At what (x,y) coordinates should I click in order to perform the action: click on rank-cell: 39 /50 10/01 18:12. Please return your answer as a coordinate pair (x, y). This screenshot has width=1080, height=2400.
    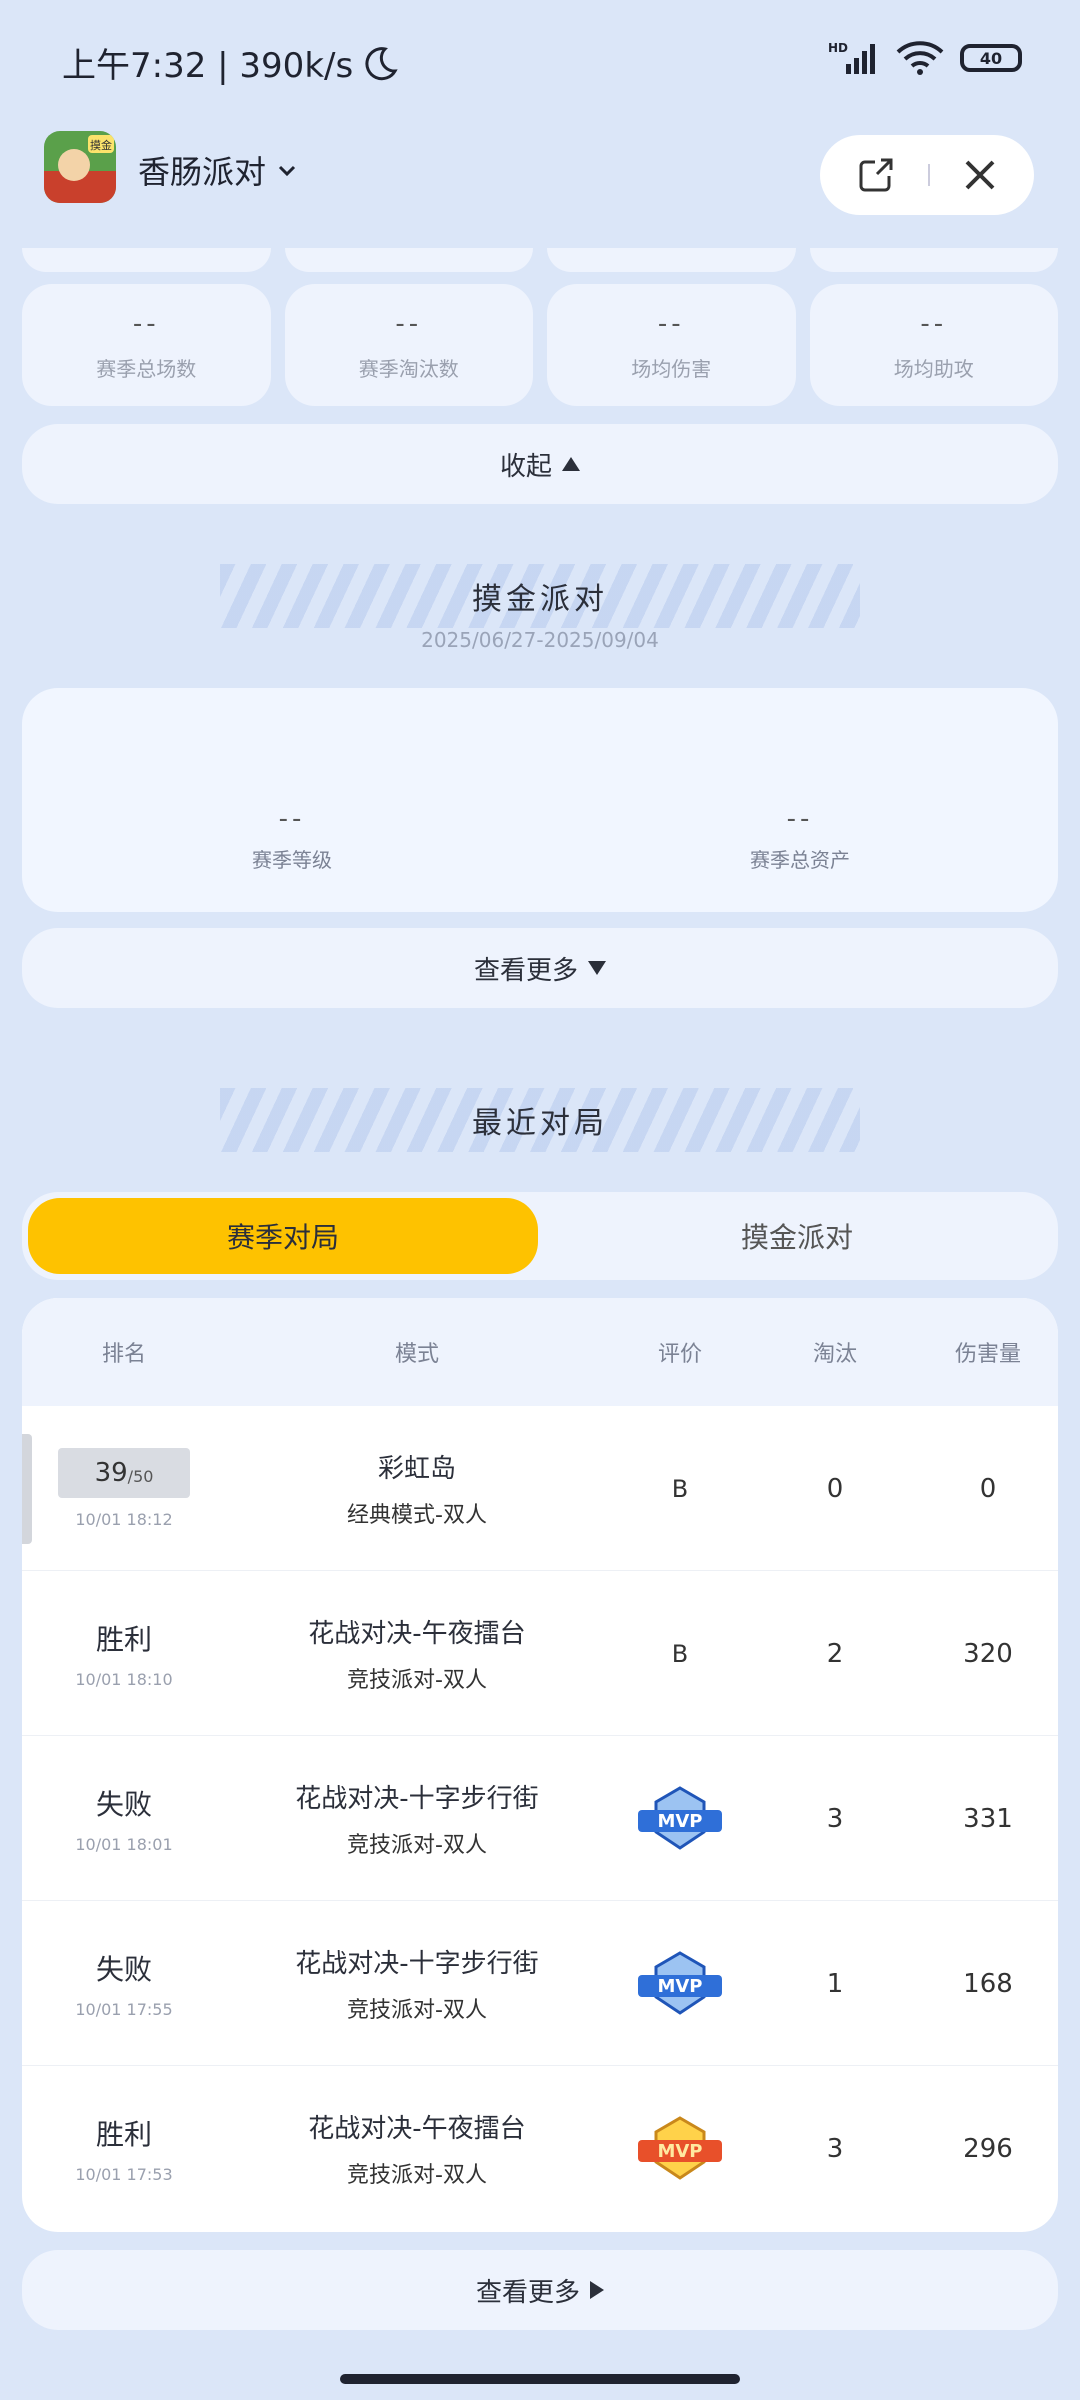
    Looking at the image, I should click on (124, 1488).